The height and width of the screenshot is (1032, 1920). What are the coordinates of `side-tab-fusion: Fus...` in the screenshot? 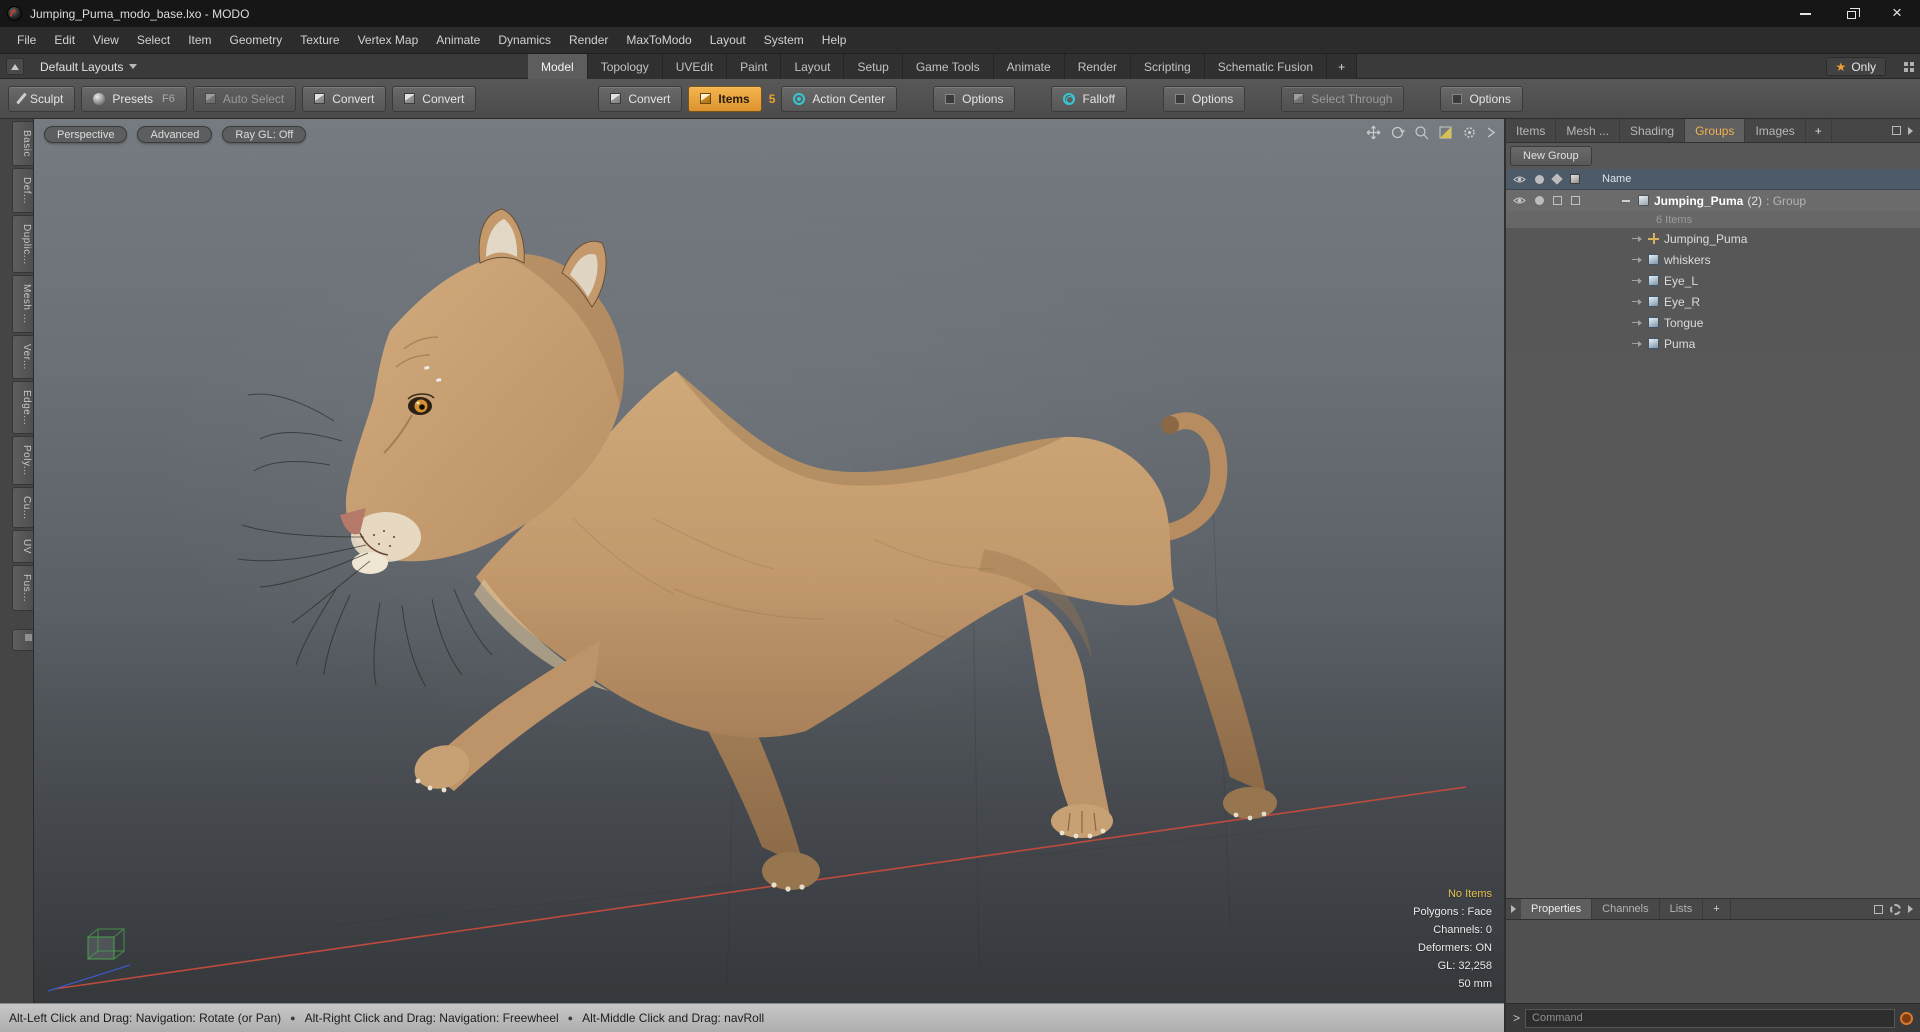 It's located at (22, 588).